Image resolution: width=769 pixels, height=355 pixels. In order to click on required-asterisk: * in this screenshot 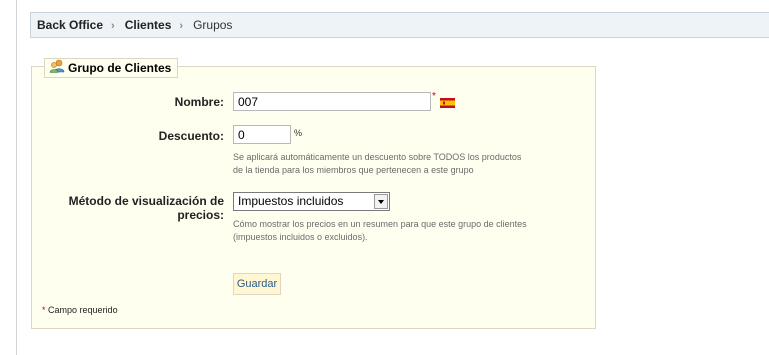, I will do `click(434, 96)`.